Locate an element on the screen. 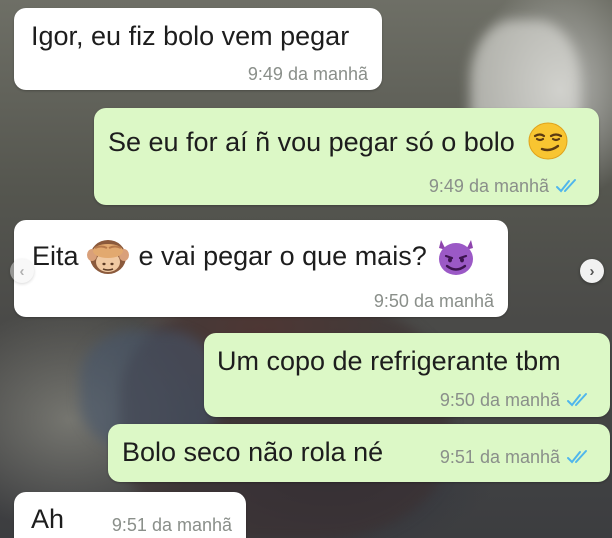 The image size is (612, 538). message-text-part: e vai pegar o que mais? is located at coordinates (282, 256).